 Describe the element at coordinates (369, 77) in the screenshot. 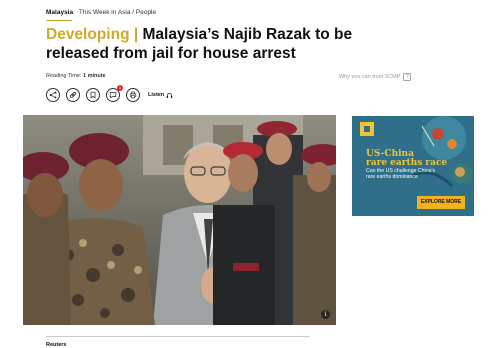

I see `trust-link-text: Why you can trust SCMP` at that location.